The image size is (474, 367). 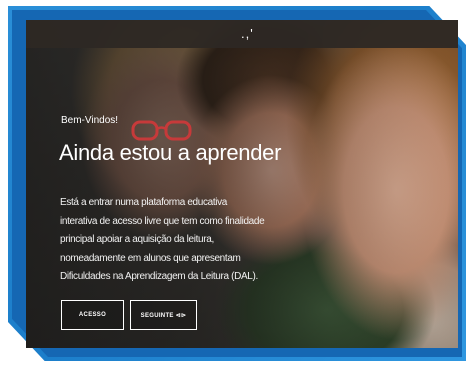 What do you see at coordinates (90, 120) in the screenshot?
I see `welcome-label: Bem-Vindos!` at bounding box center [90, 120].